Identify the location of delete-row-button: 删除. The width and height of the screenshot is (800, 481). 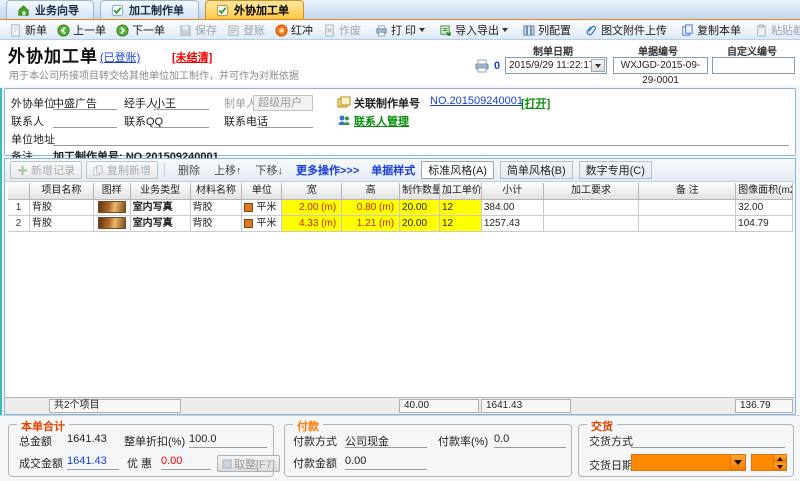
(189, 170).